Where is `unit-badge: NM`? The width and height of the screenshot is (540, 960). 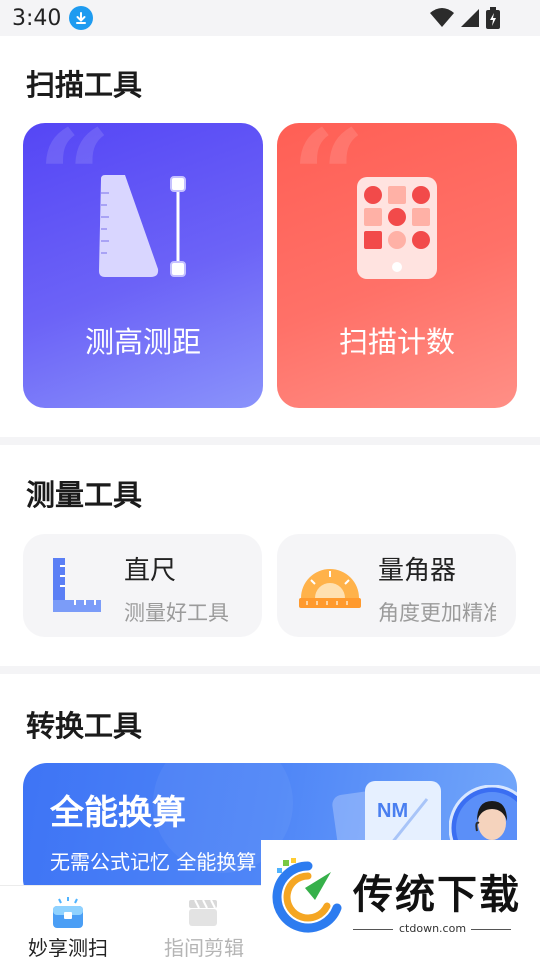
unit-badge: NM is located at coordinates (392, 811).